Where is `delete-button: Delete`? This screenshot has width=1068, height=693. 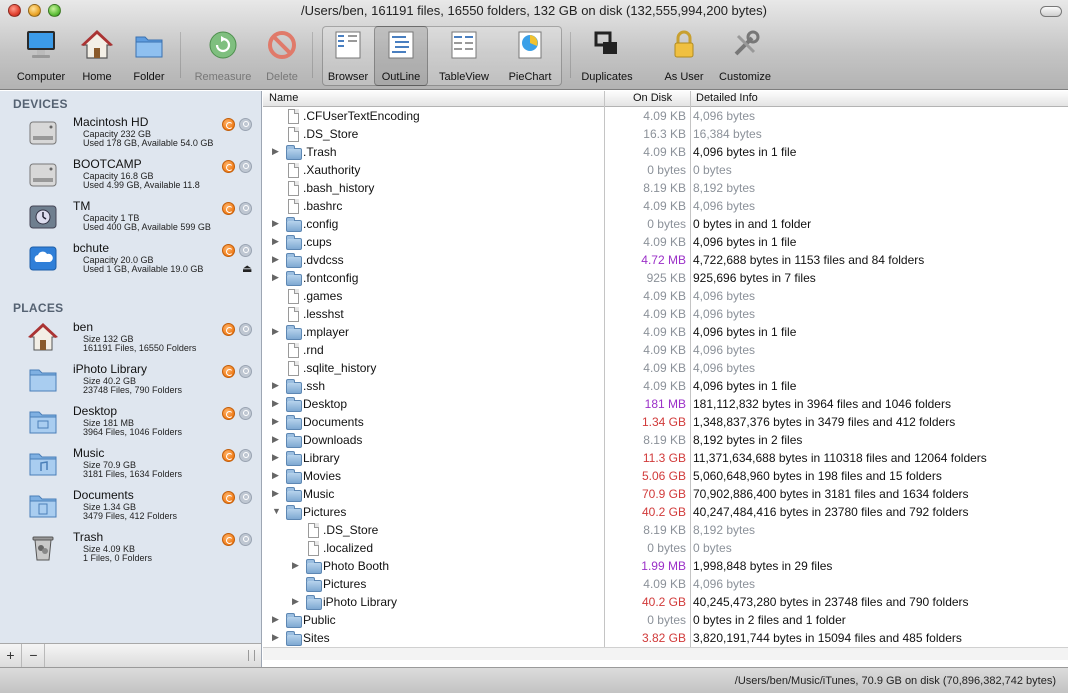
delete-button: Delete is located at coordinates (282, 56).